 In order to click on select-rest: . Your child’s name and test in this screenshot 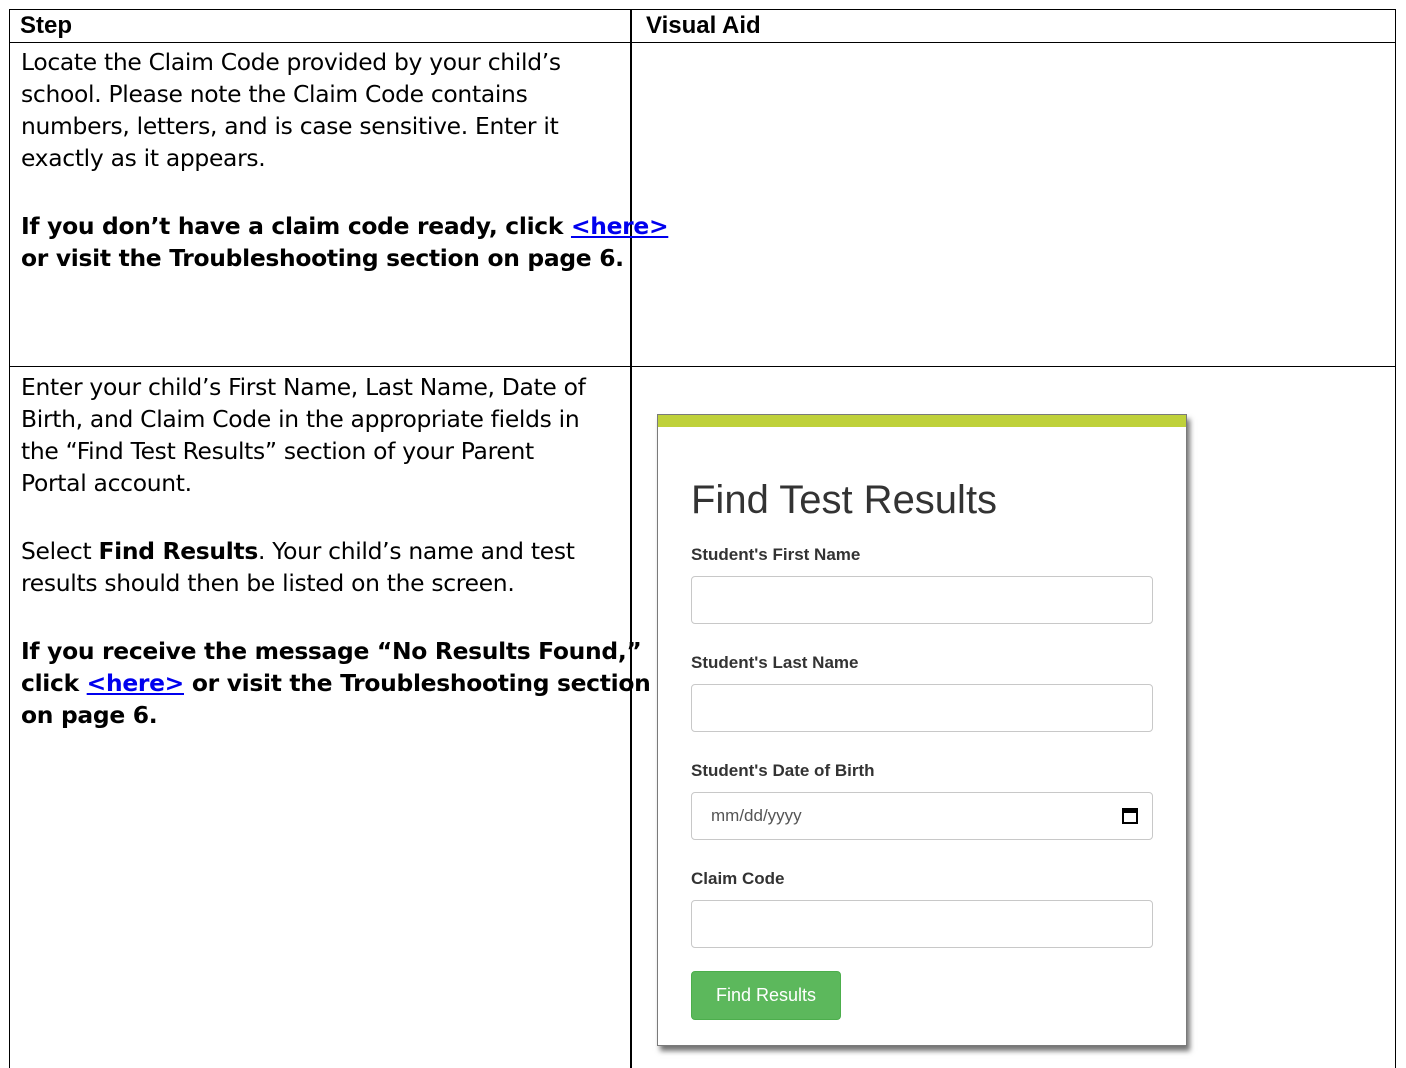, I will do `click(416, 551)`.